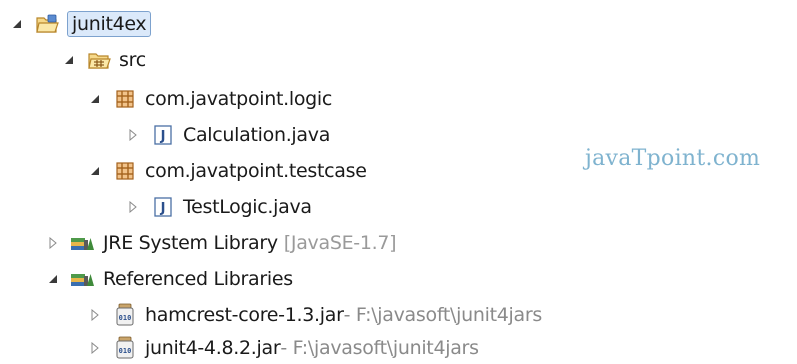 Image resolution: width=797 pixels, height=364 pixels. I want to click on project-folder-icon, so click(47, 24).